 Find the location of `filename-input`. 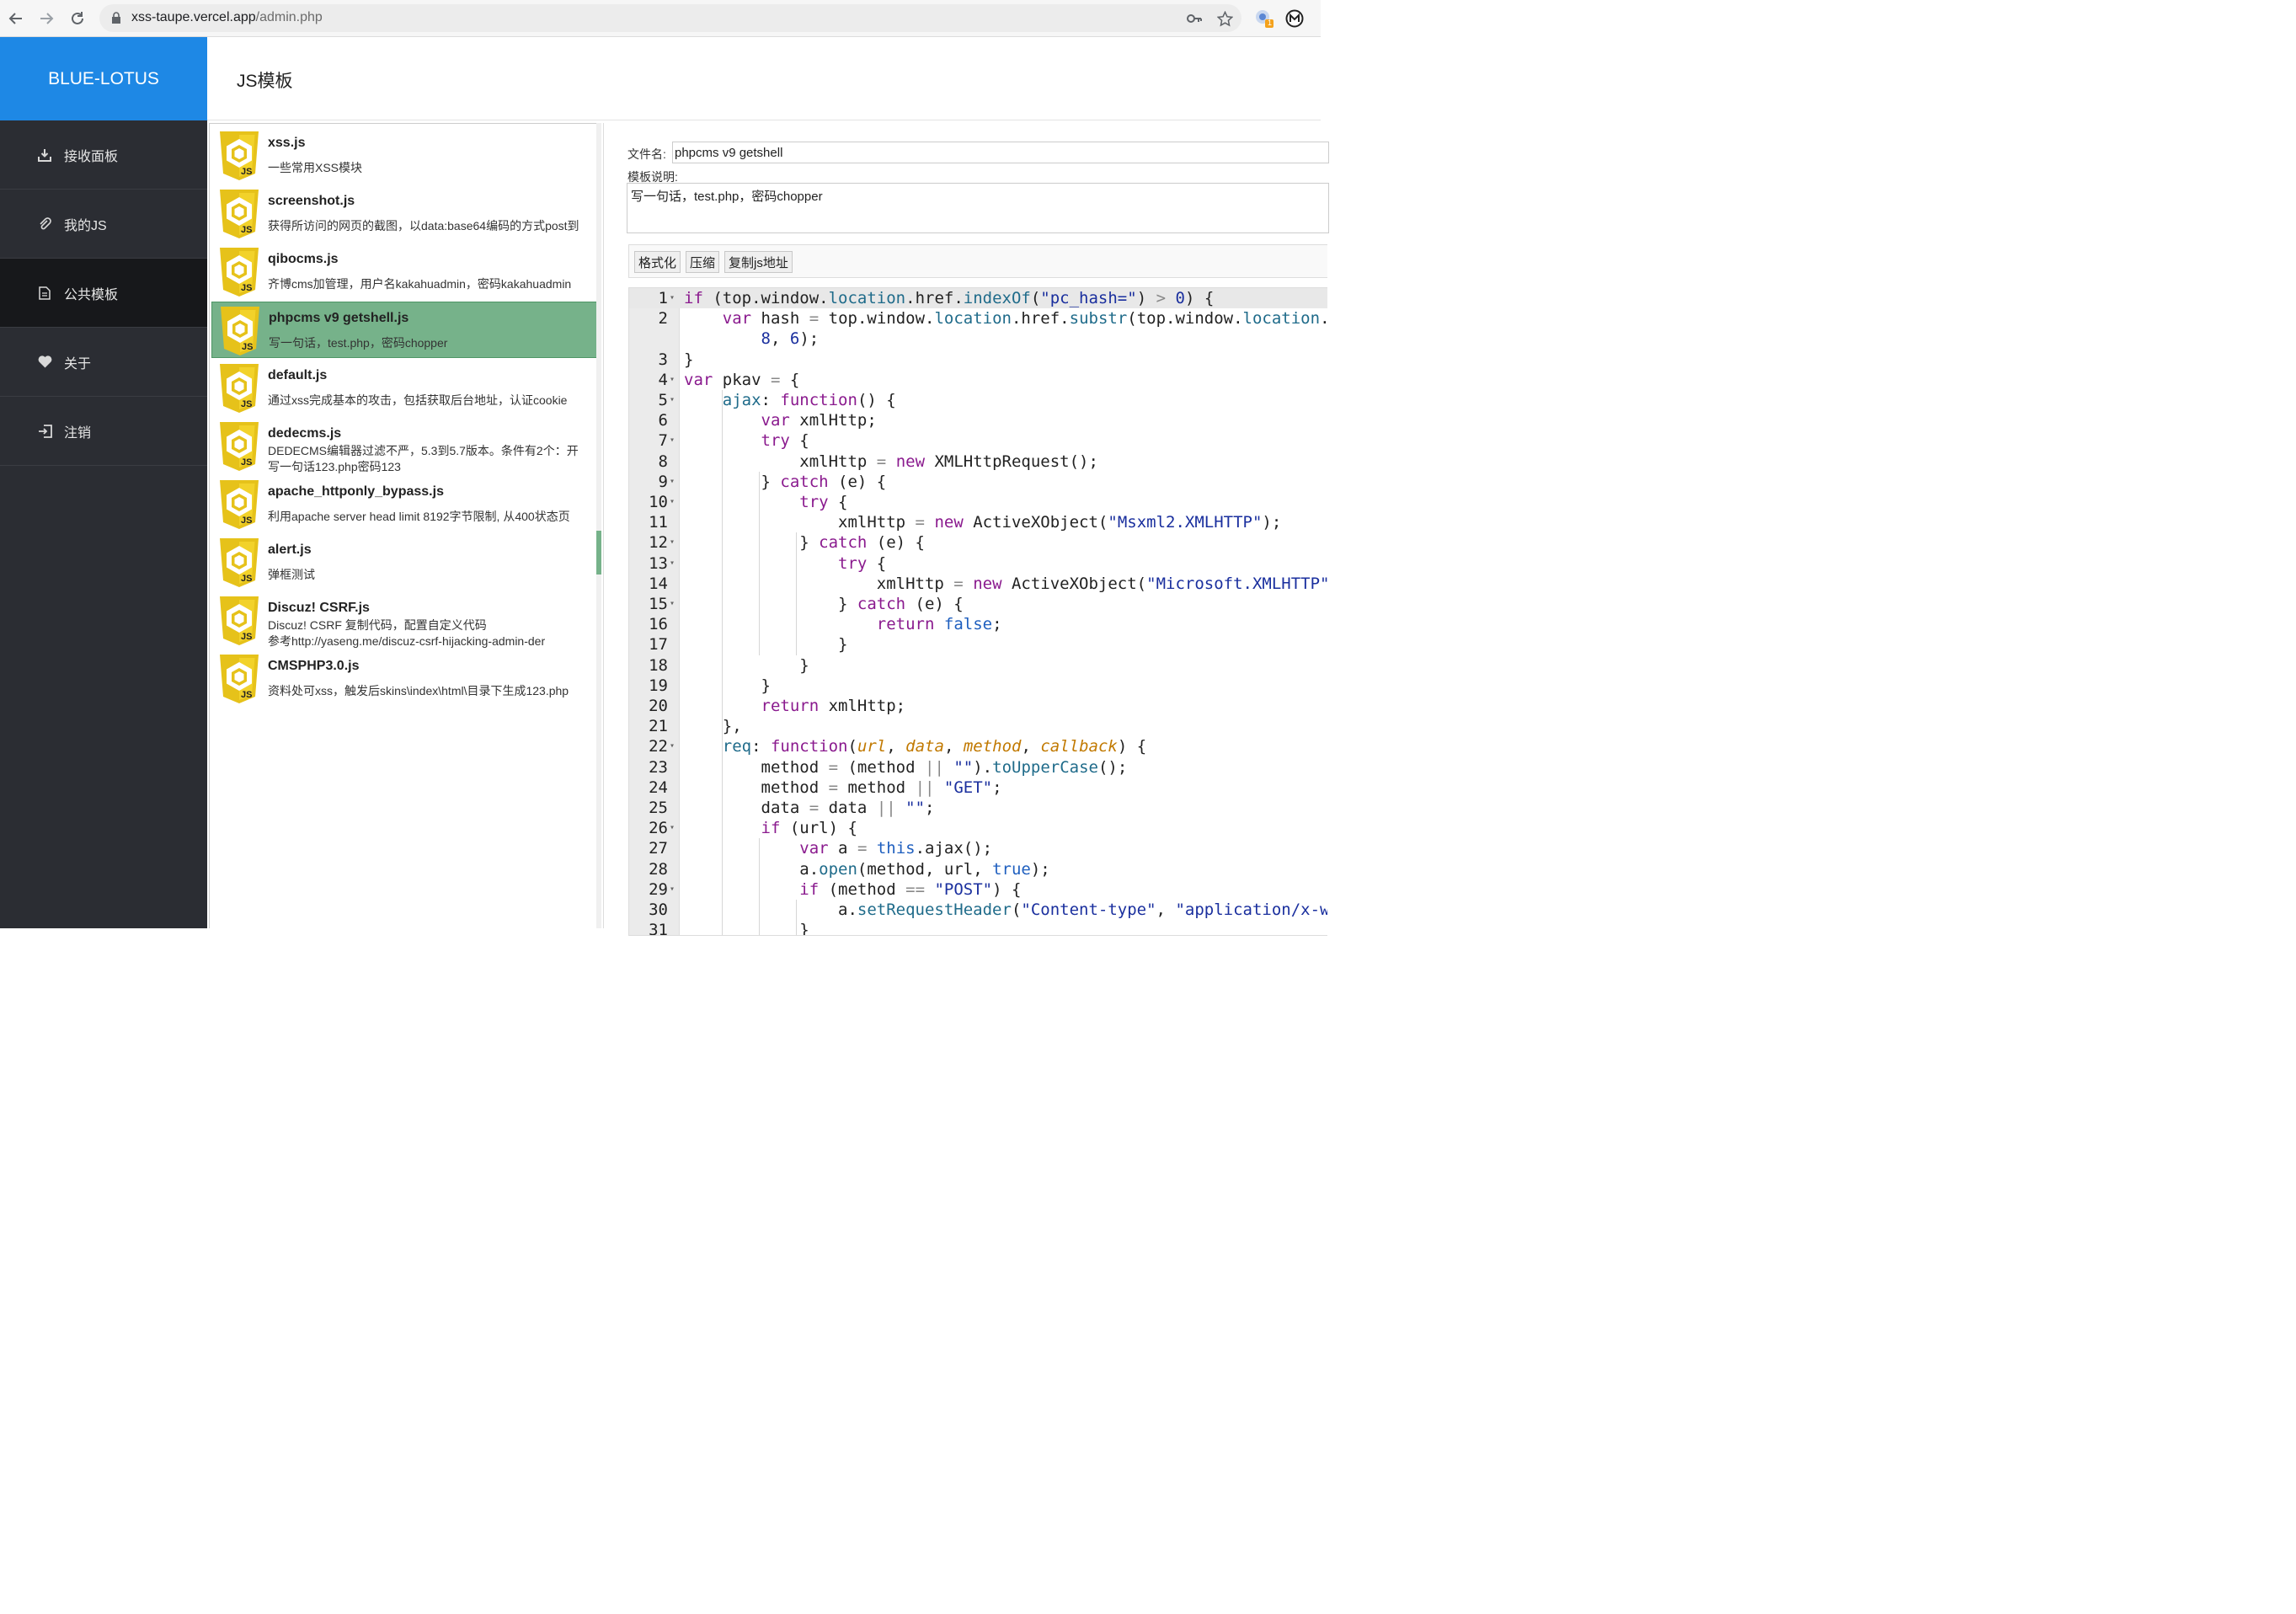

filename-input is located at coordinates (1000, 152).